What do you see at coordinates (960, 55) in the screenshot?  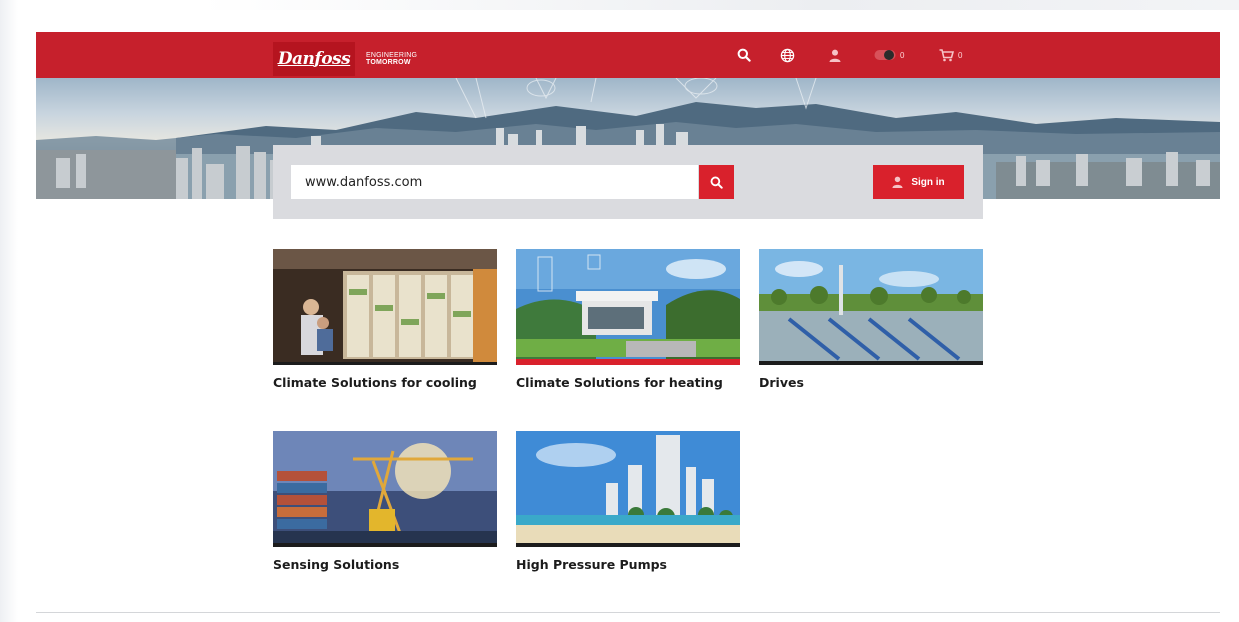 I see `cart-count: 0` at bounding box center [960, 55].